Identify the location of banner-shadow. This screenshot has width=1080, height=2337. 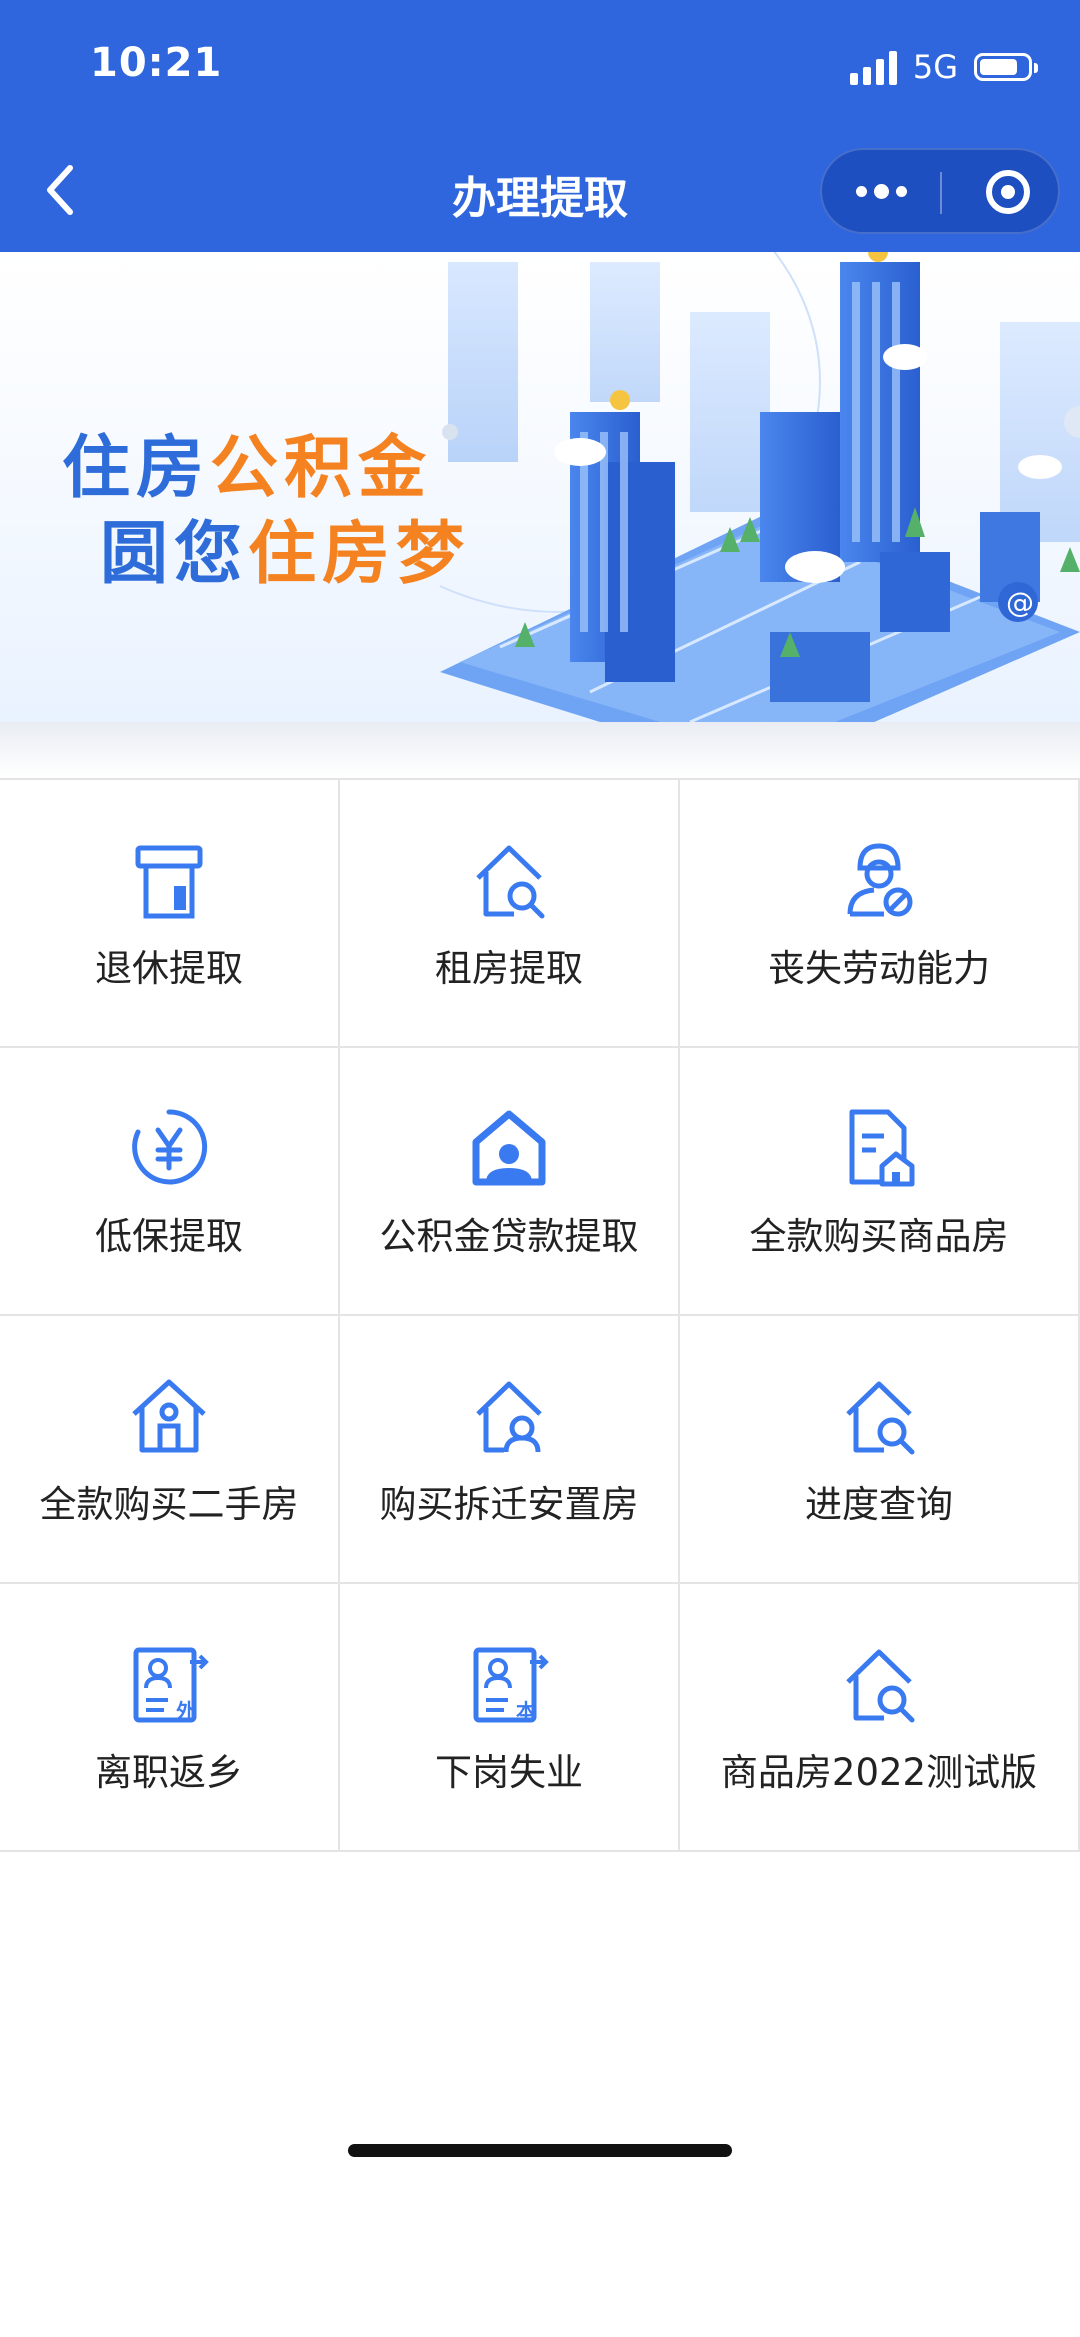
(540, 750).